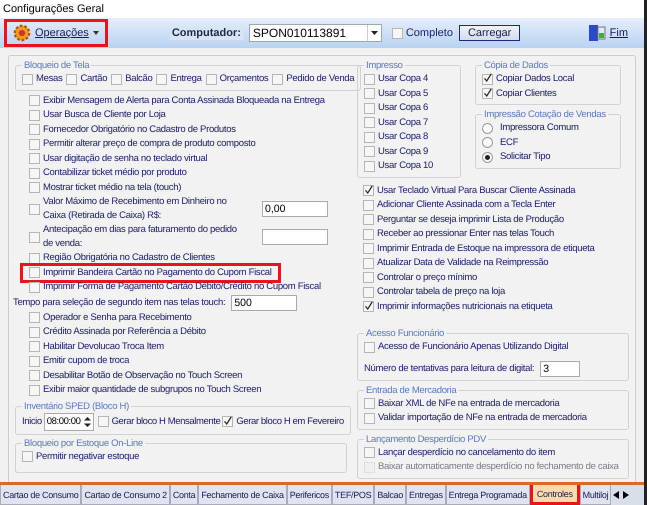 This screenshot has width=647, height=505. Describe the element at coordinates (182, 287) in the screenshot. I see `checkbox-label: Imprimir Forma de Pagamento Cartão Débito/Crédito no Cupom Fiscal` at that location.